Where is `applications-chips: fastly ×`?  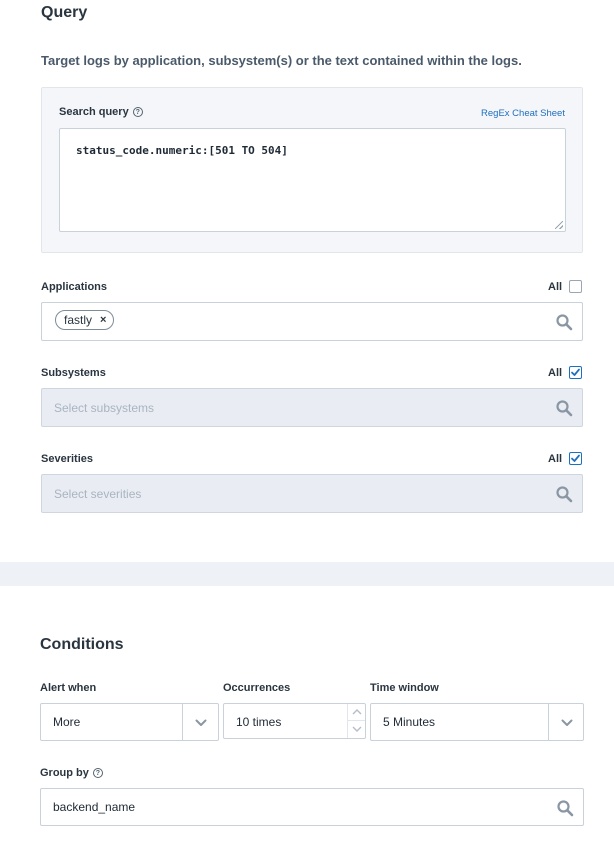
applications-chips: fastly × is located at coordinates (85, 320).